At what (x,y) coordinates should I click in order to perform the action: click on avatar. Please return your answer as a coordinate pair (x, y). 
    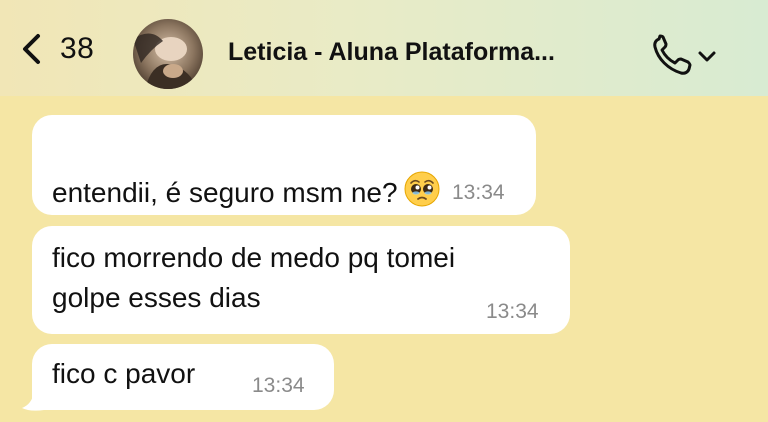
    Looking at the image, I should click on (168, 54).